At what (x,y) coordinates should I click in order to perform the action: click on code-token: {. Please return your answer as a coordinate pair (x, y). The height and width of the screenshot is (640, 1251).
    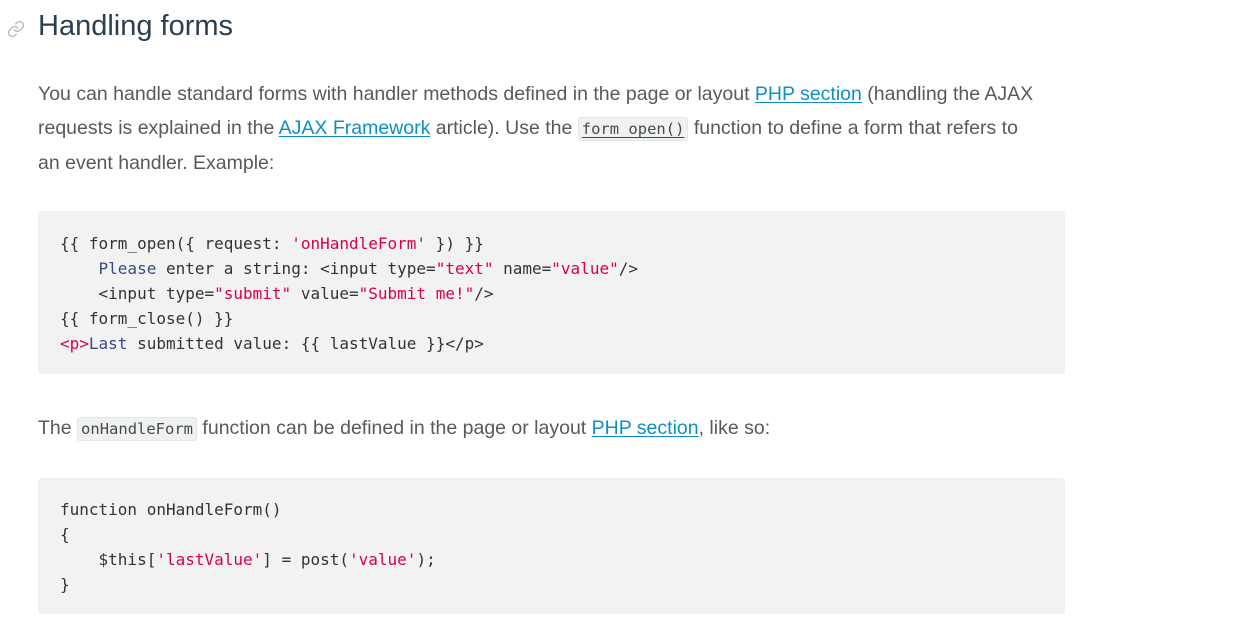
    Looking at the image, I should click on (65, 534).